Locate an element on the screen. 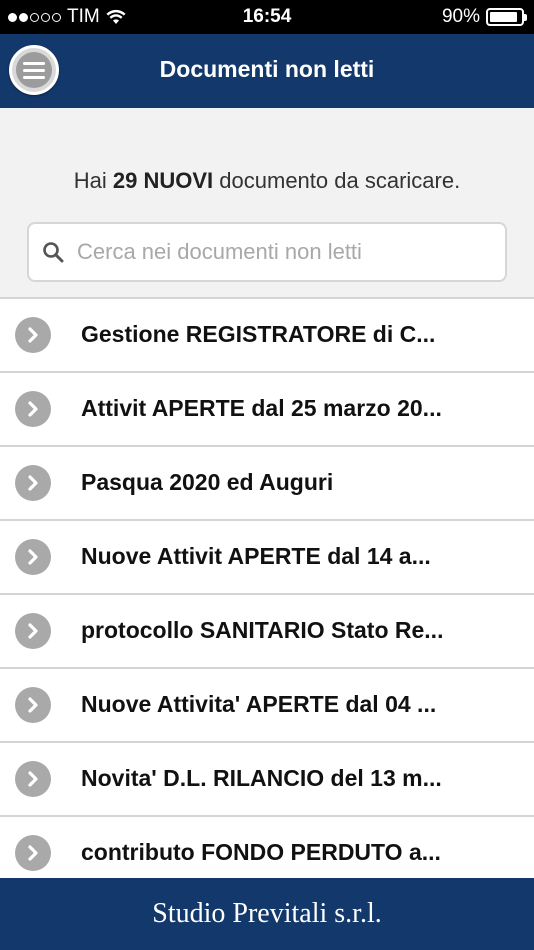 The width and height of the screenshot is (534, 950). page-title: Documenti non letti is located at coordinates (267, 69).